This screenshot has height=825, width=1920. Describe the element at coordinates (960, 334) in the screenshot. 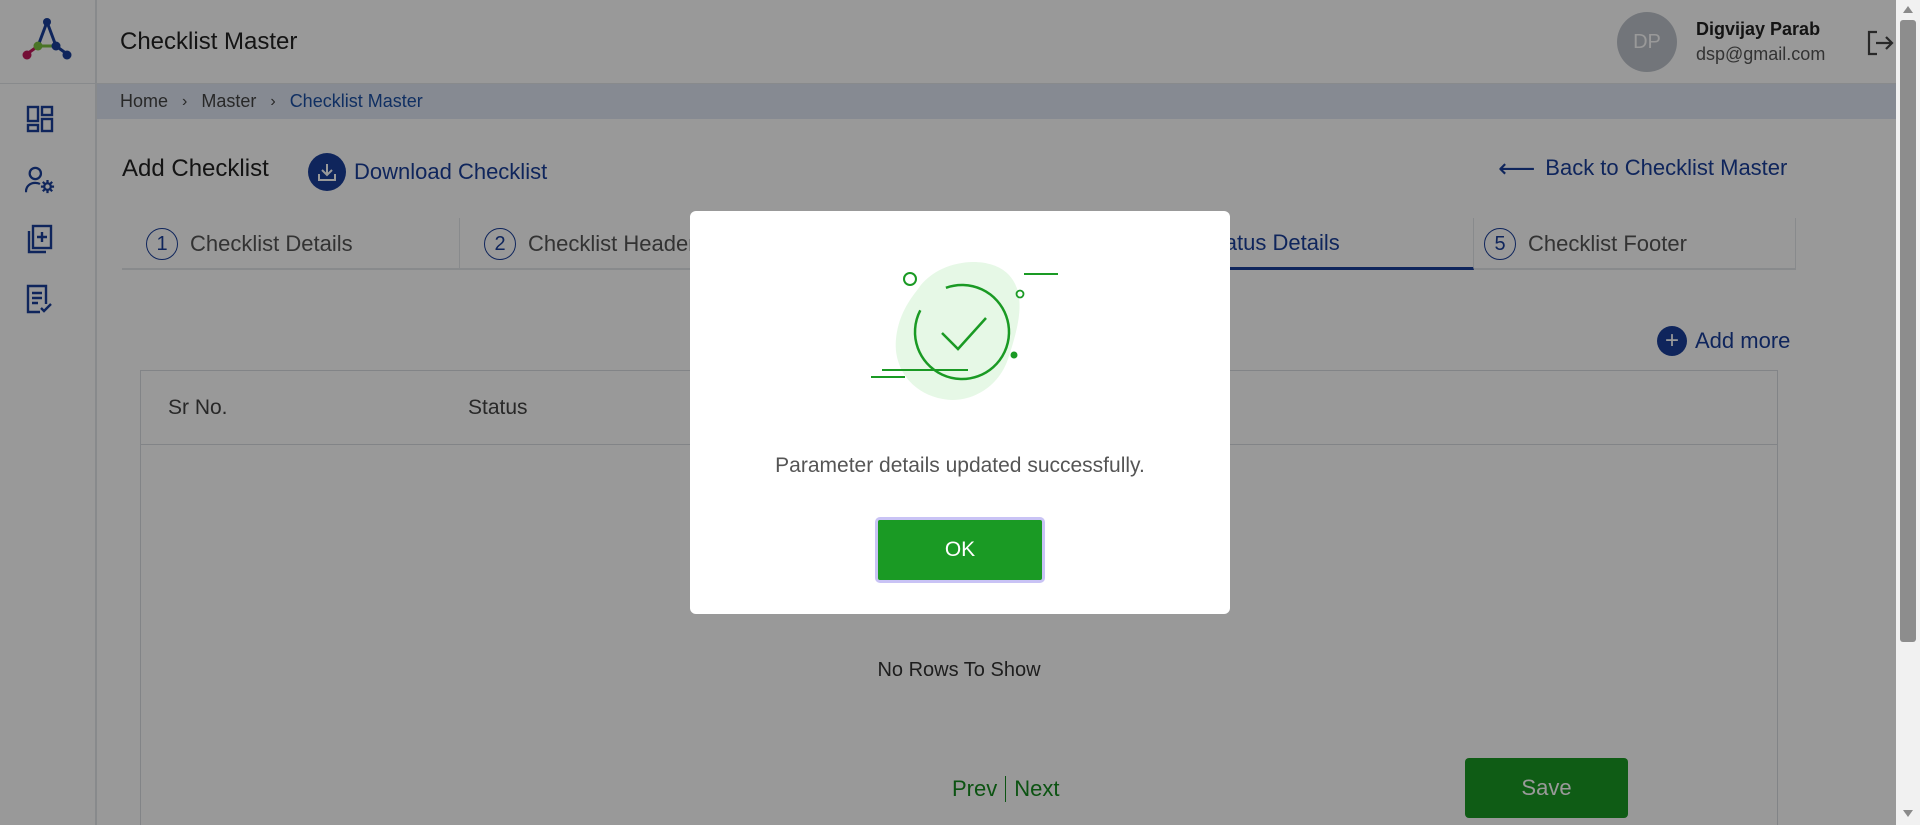

I see `success-check-icon` at that location.